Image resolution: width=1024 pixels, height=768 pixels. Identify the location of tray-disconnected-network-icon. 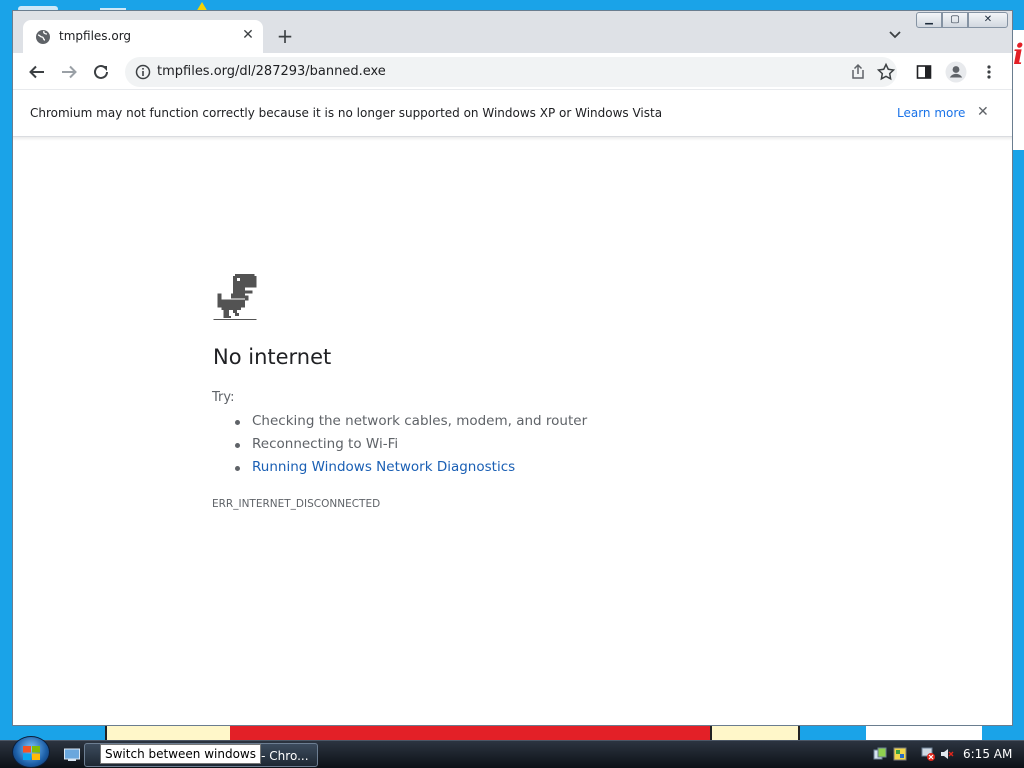
(928, 754).